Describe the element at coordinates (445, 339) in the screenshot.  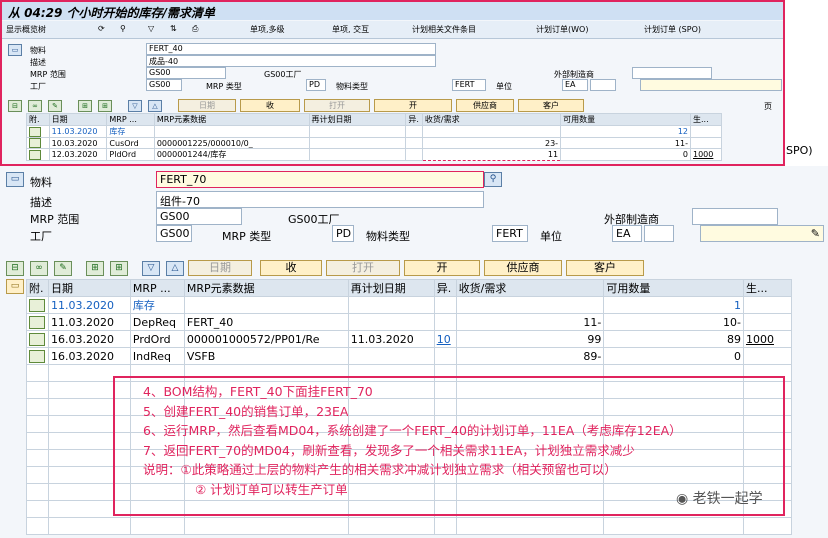
I see `row-exception: 10` at that location.